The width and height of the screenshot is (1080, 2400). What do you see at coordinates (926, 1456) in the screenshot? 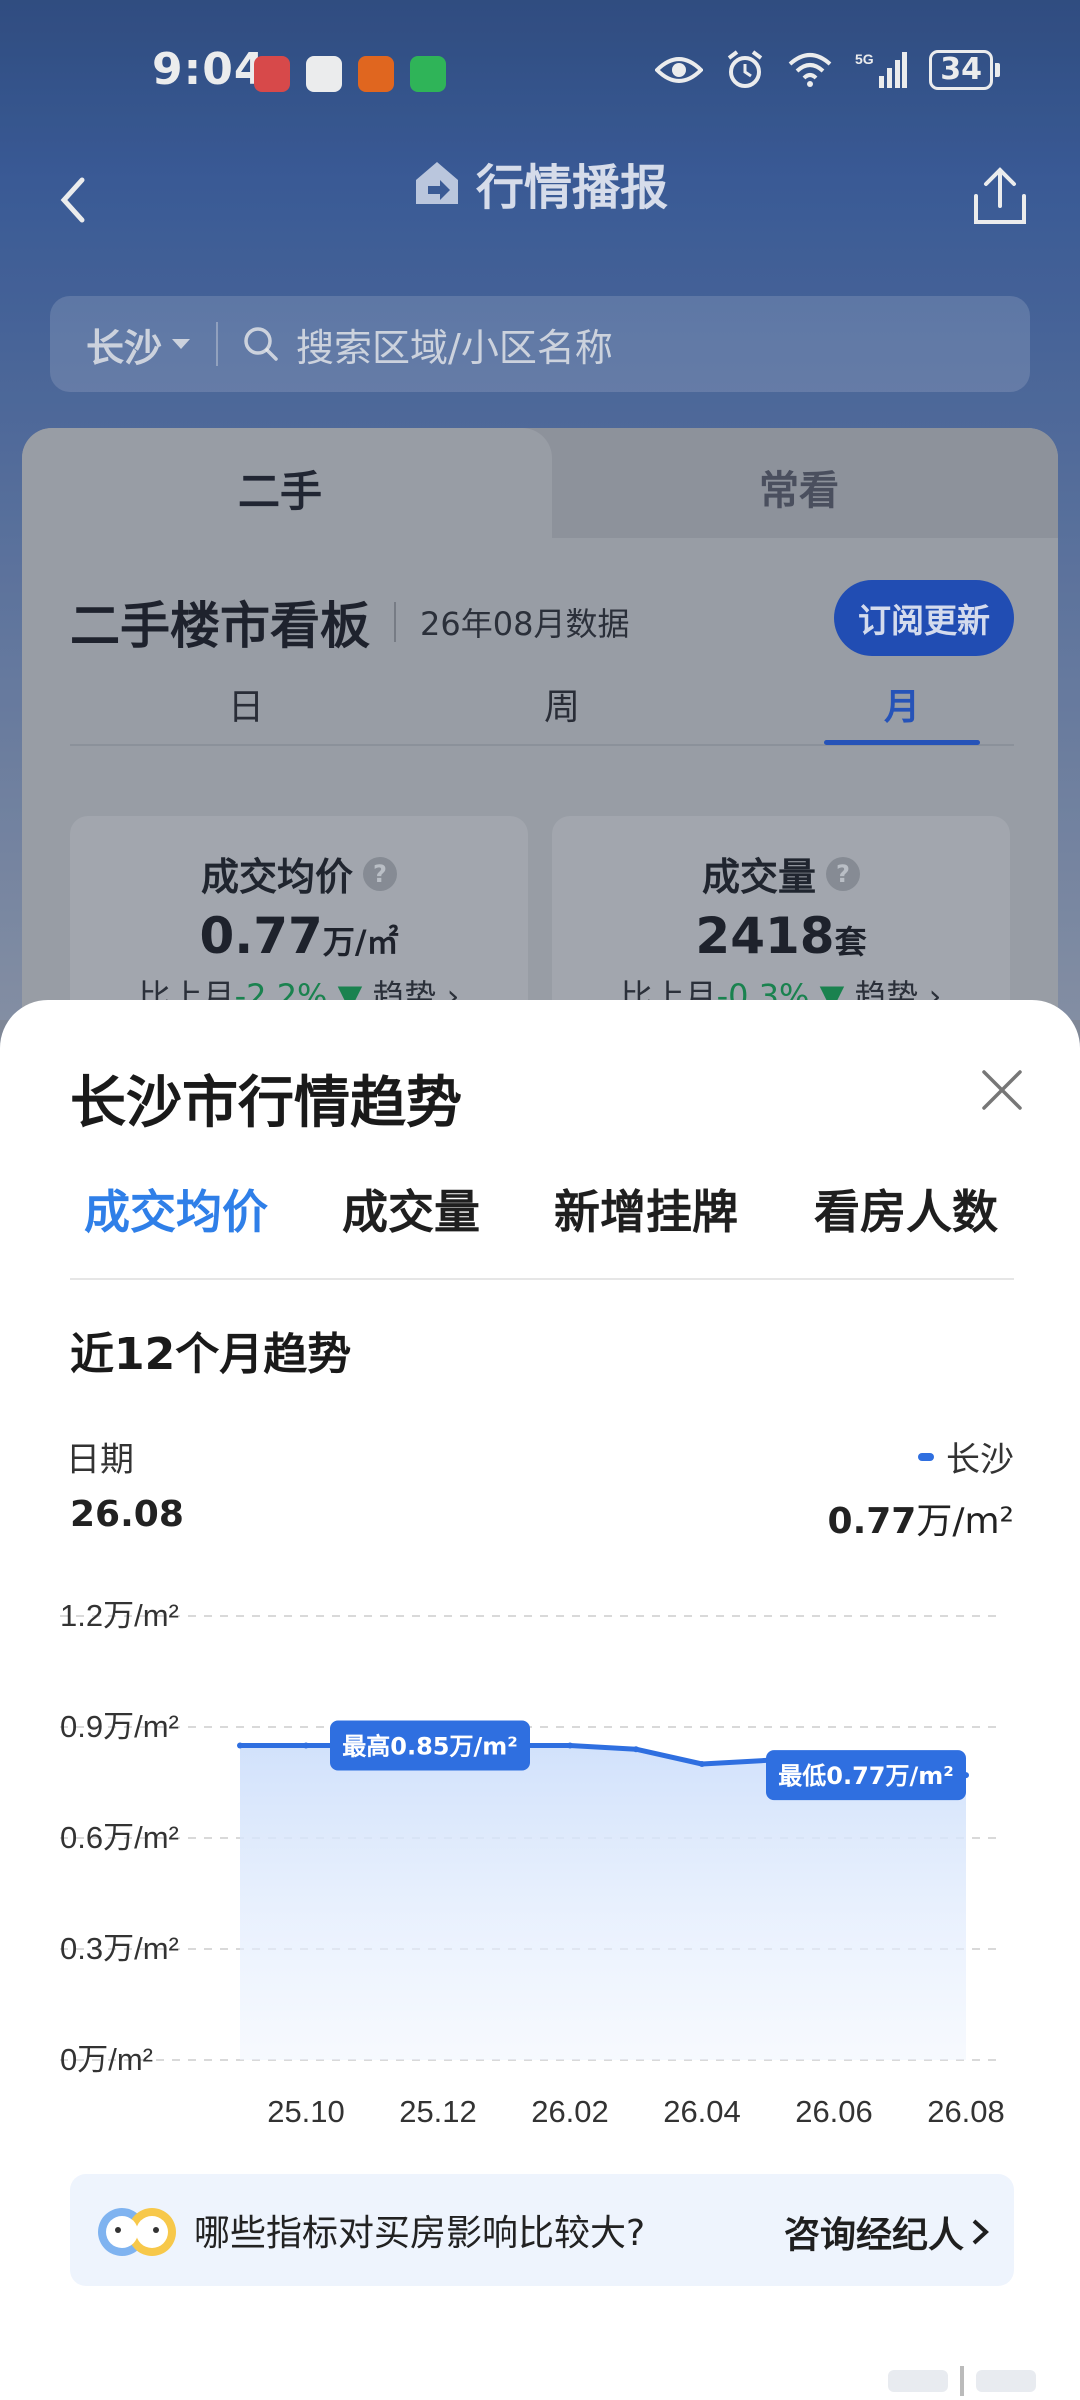
I see `legend-swatch` at bounding box center [926, 1456].